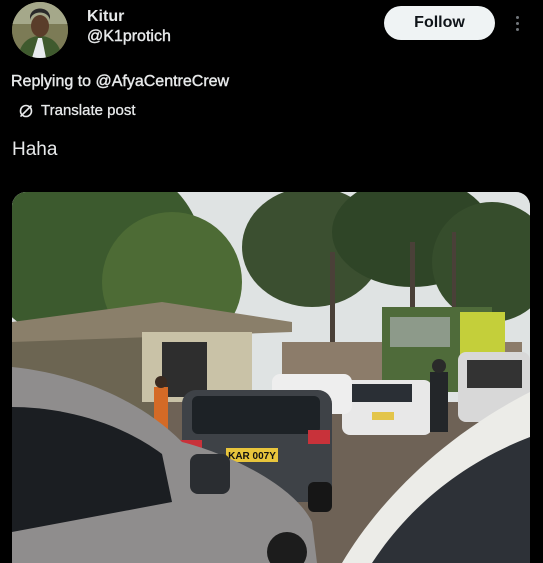 Image resolution: width=543 pixels, height=563 pixels. What do you see at coordinates (35, 149) in the screenshot?
I see `post-text: Haha` at bounding box center [35, 149].